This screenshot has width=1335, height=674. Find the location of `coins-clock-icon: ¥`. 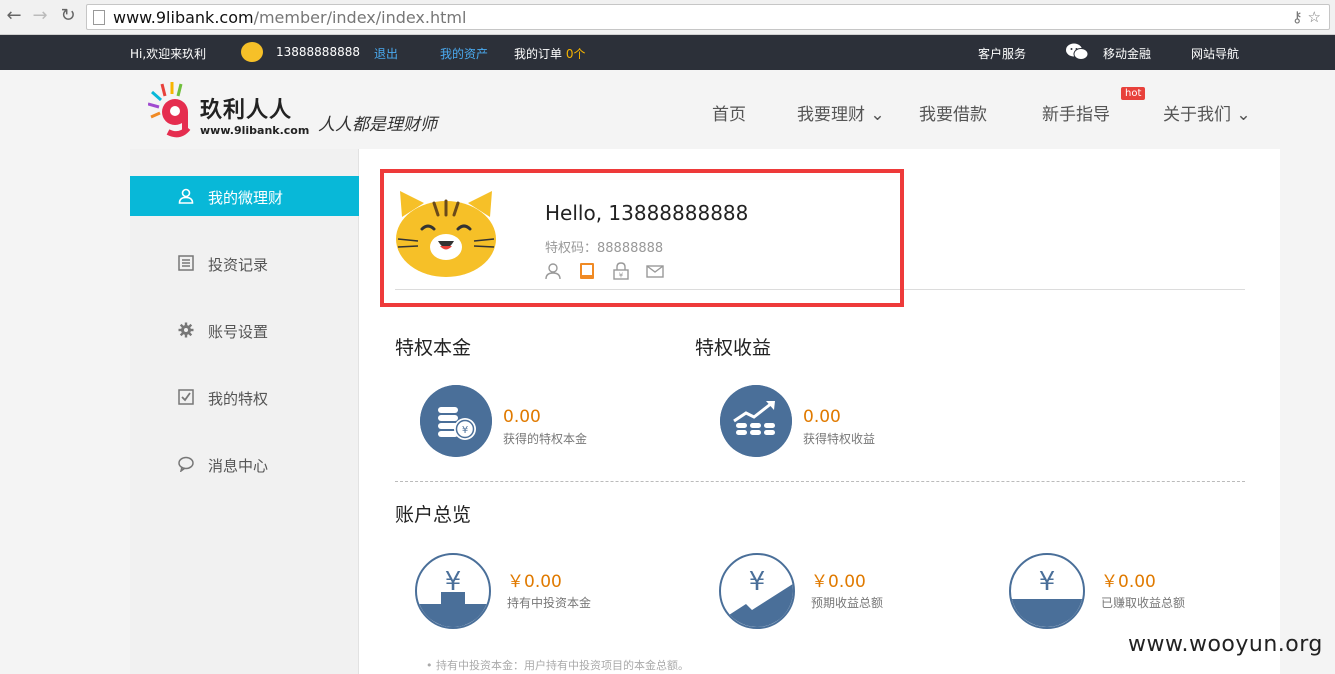

coins-clock-icon: ¥ is located at coordinates (456, 421).